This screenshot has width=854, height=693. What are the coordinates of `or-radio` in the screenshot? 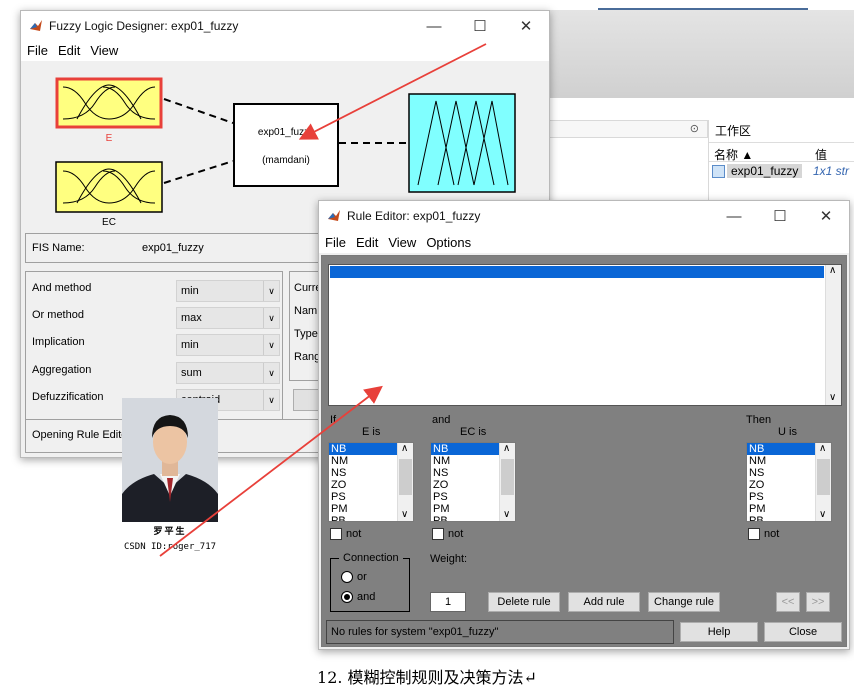 It's located at (347, 577).